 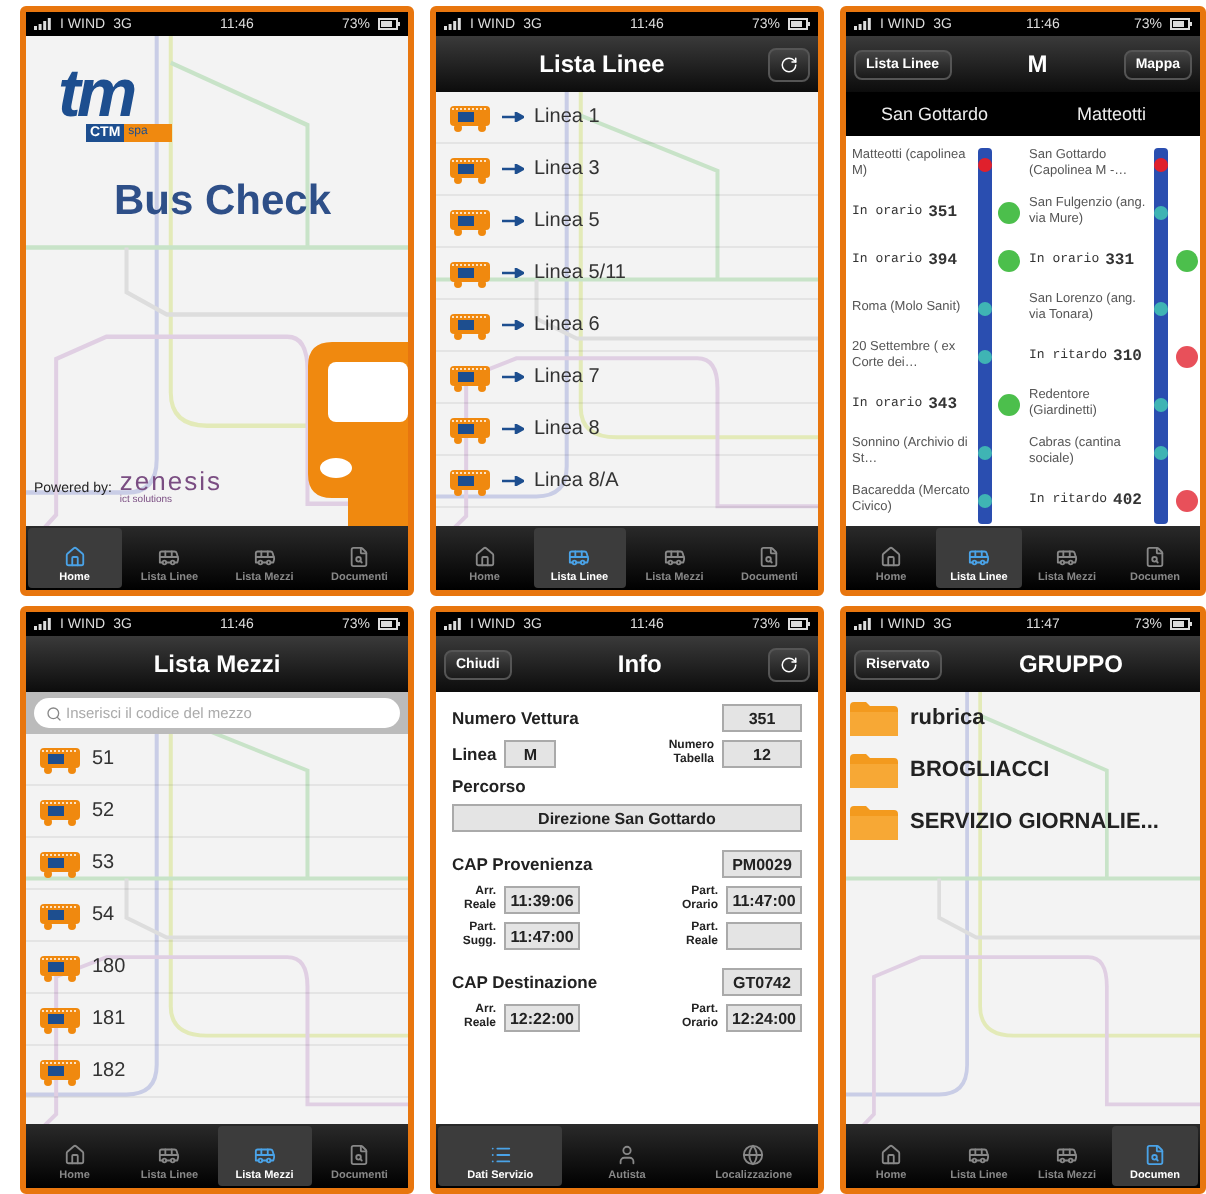 I want to click on direction-label: Matteotti, so click(x=1111, y=114).